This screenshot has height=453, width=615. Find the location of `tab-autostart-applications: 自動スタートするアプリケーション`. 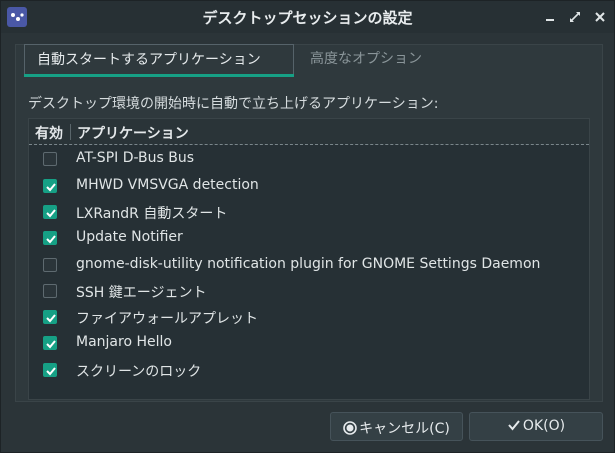

tab-autostart-applications: 自動スタートするアプリケーション is located at coordinates (159, 60).